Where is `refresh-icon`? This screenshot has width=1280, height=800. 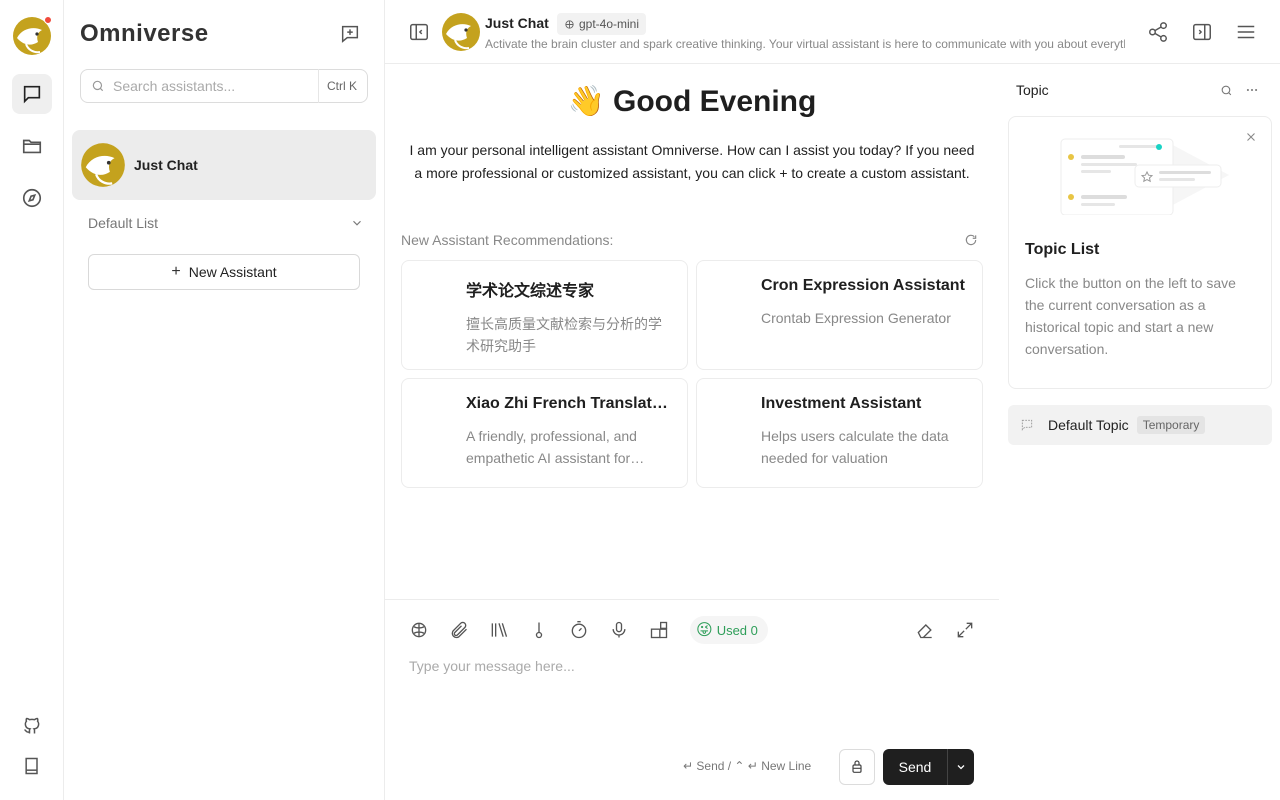
refresh-icon is located at coordinates (971, 240).